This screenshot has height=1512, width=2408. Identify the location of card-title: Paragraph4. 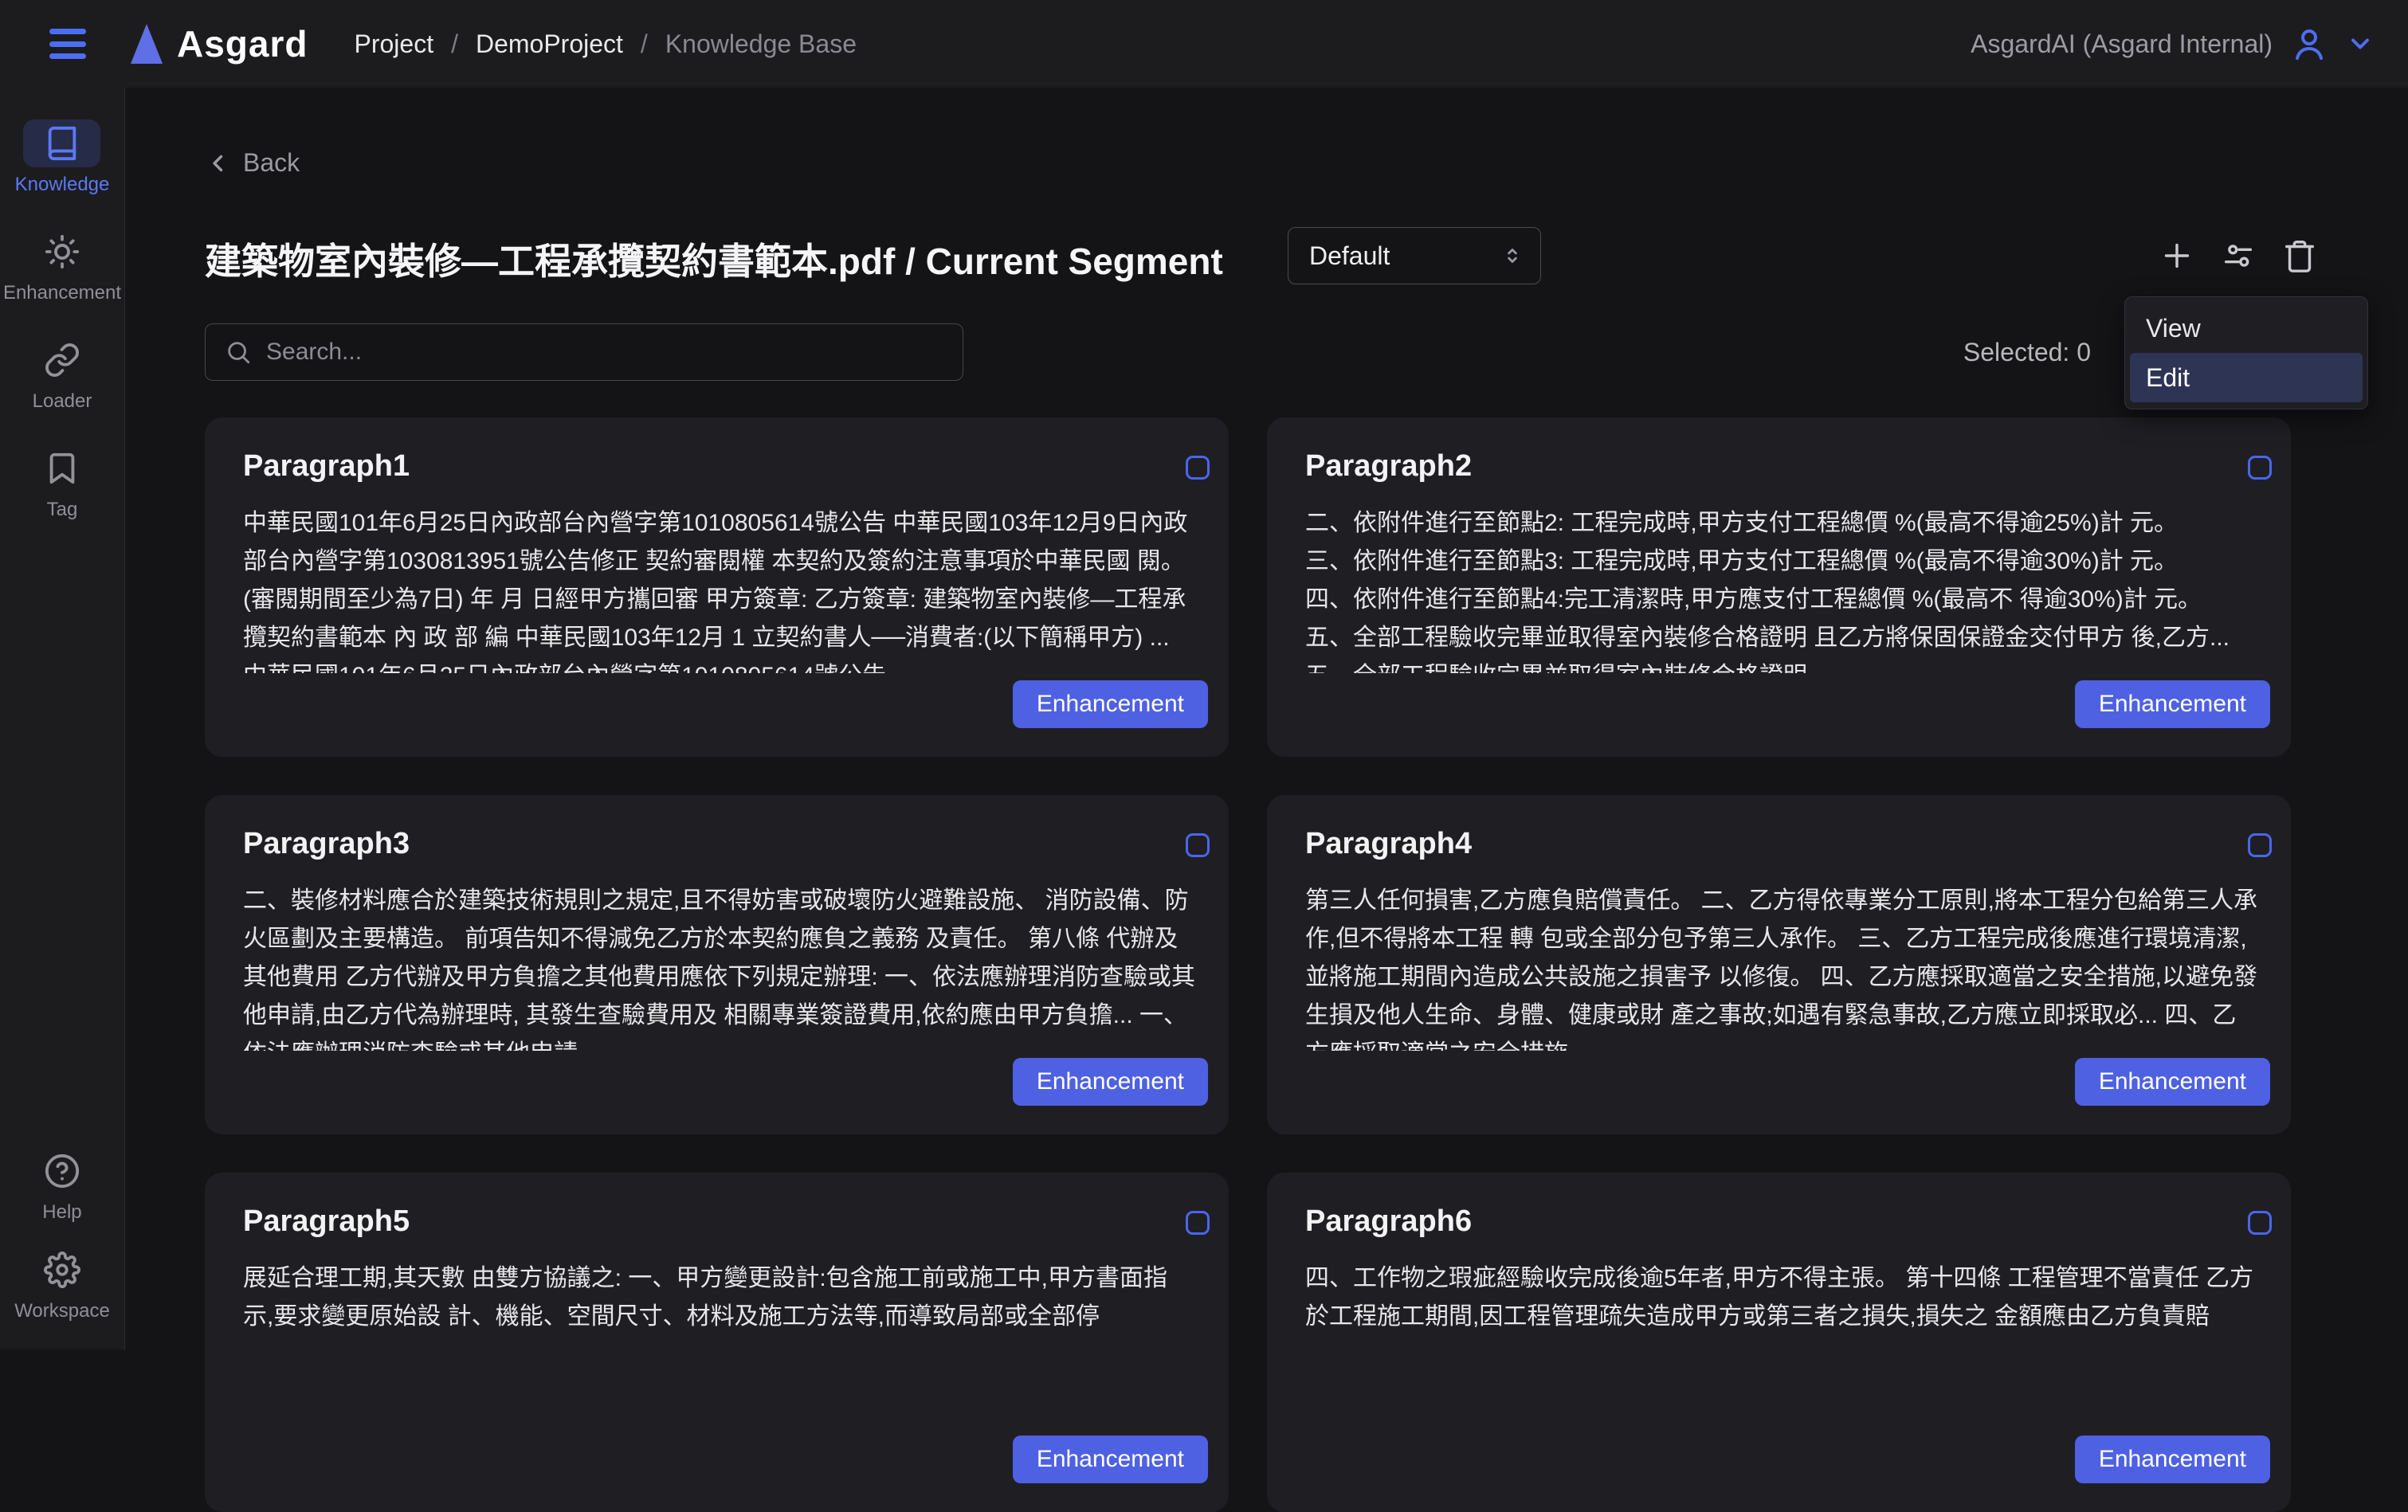
(1389, 844).